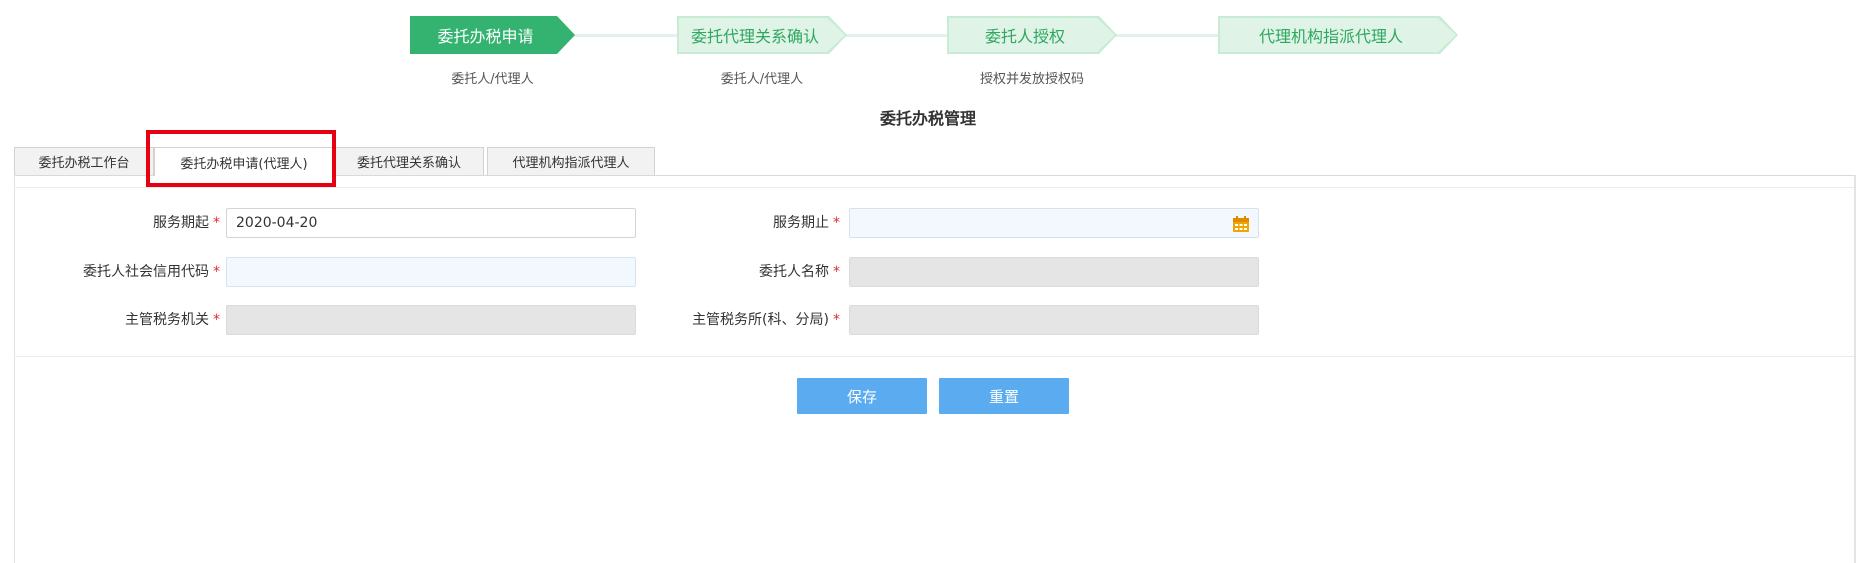  Describe the element at coordinates (485, 36) in the screenshot. I see `step-label: 委托办税申请` at that location.